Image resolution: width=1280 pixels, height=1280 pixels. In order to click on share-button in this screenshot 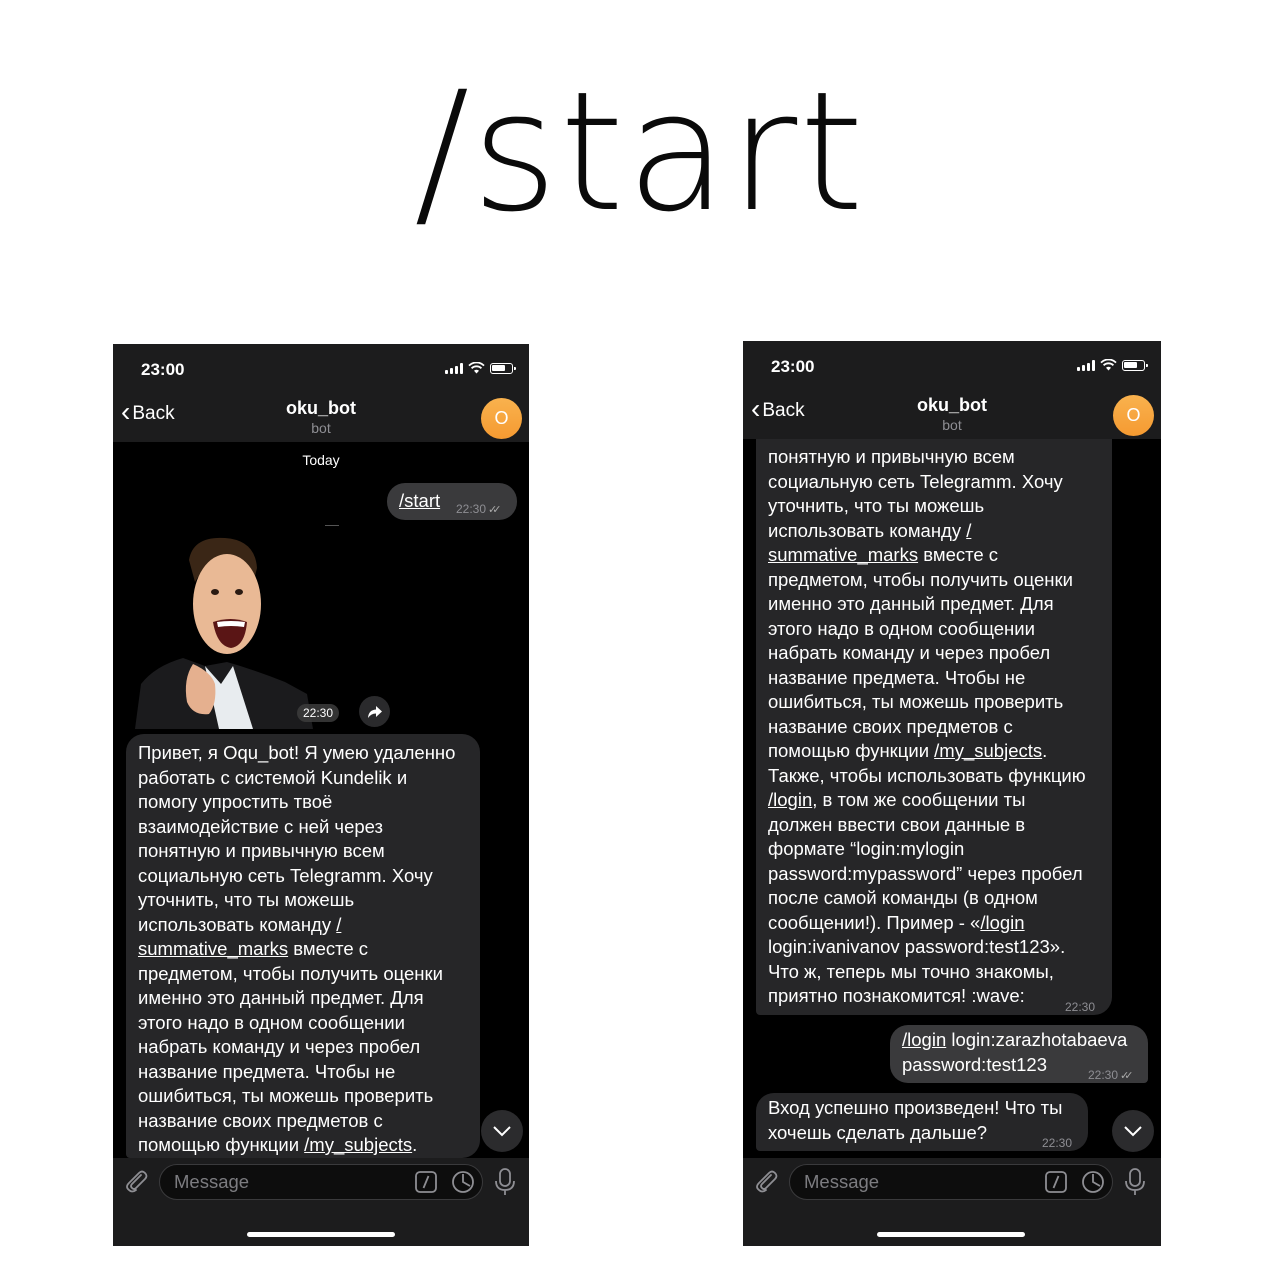, I will do `click(374, 711)`.